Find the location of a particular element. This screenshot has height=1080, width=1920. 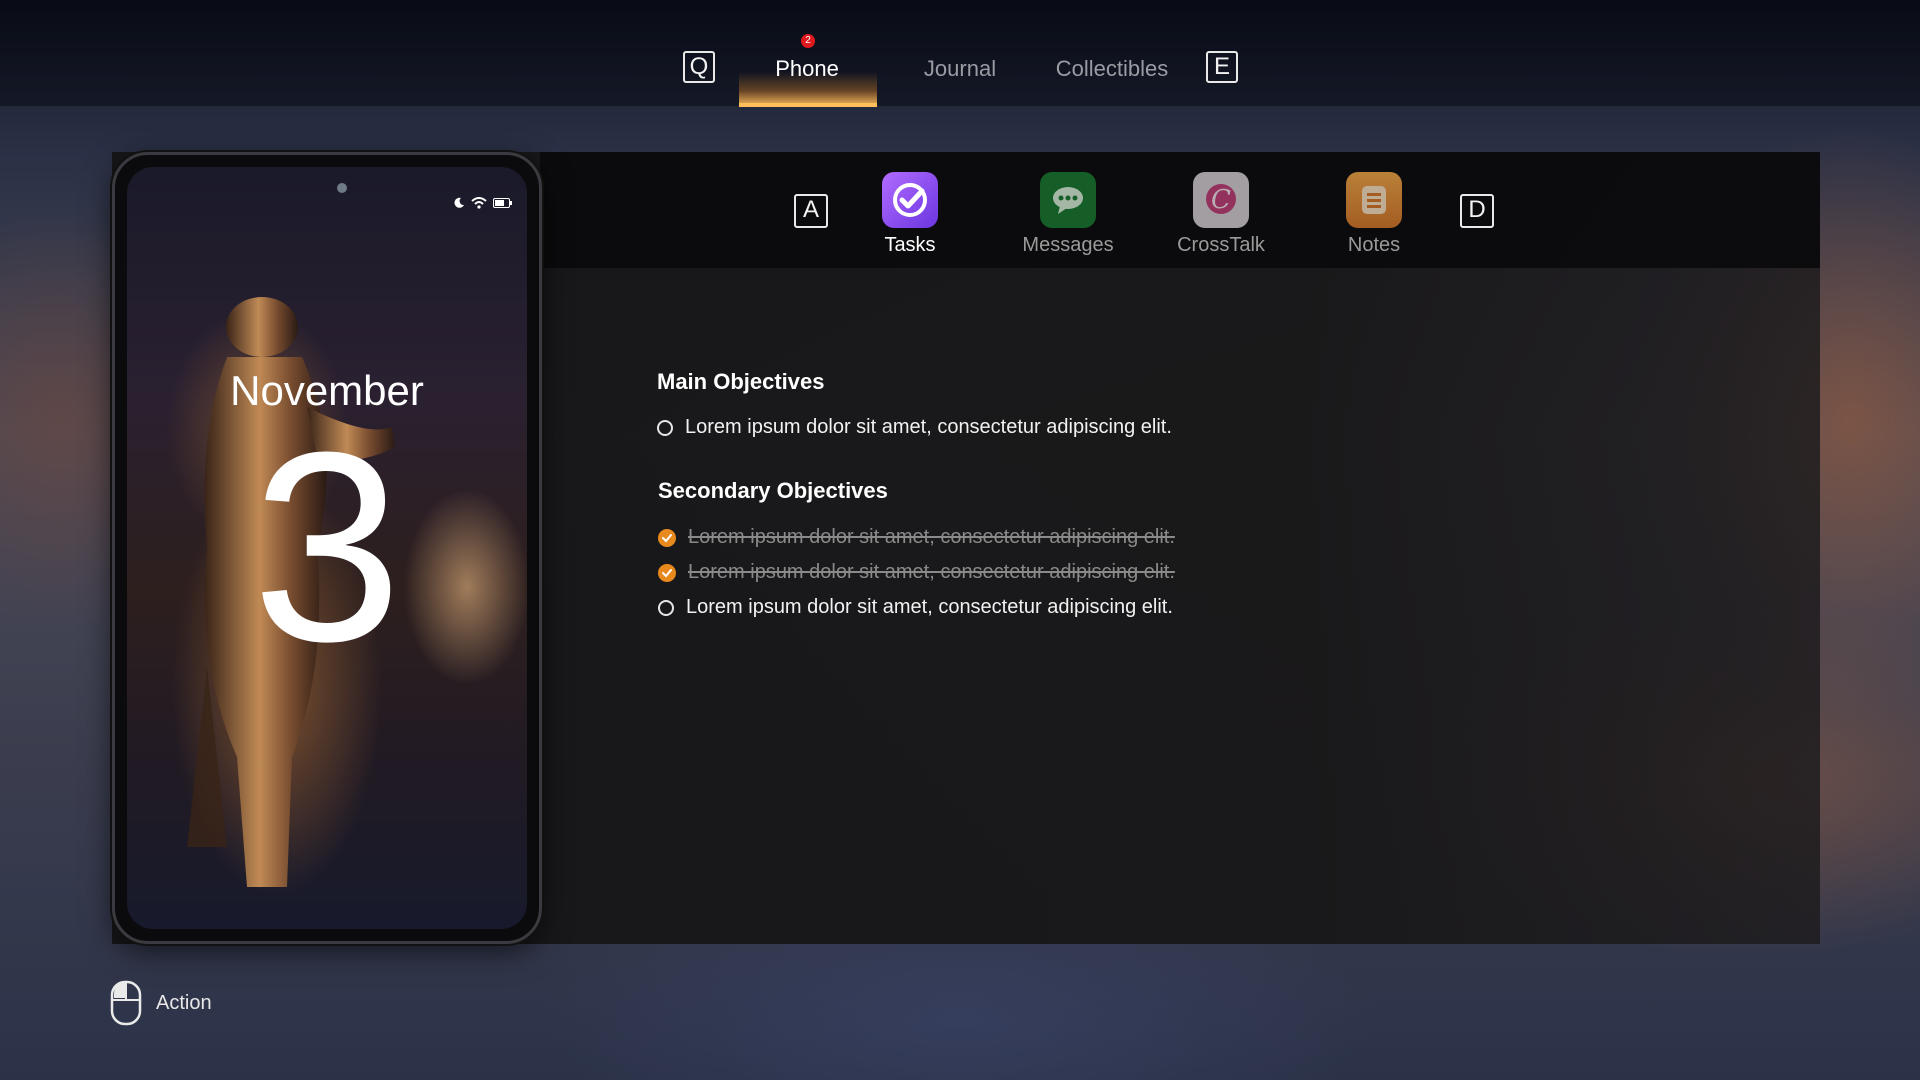

notes-icon is located at coordinates (1374, 200).